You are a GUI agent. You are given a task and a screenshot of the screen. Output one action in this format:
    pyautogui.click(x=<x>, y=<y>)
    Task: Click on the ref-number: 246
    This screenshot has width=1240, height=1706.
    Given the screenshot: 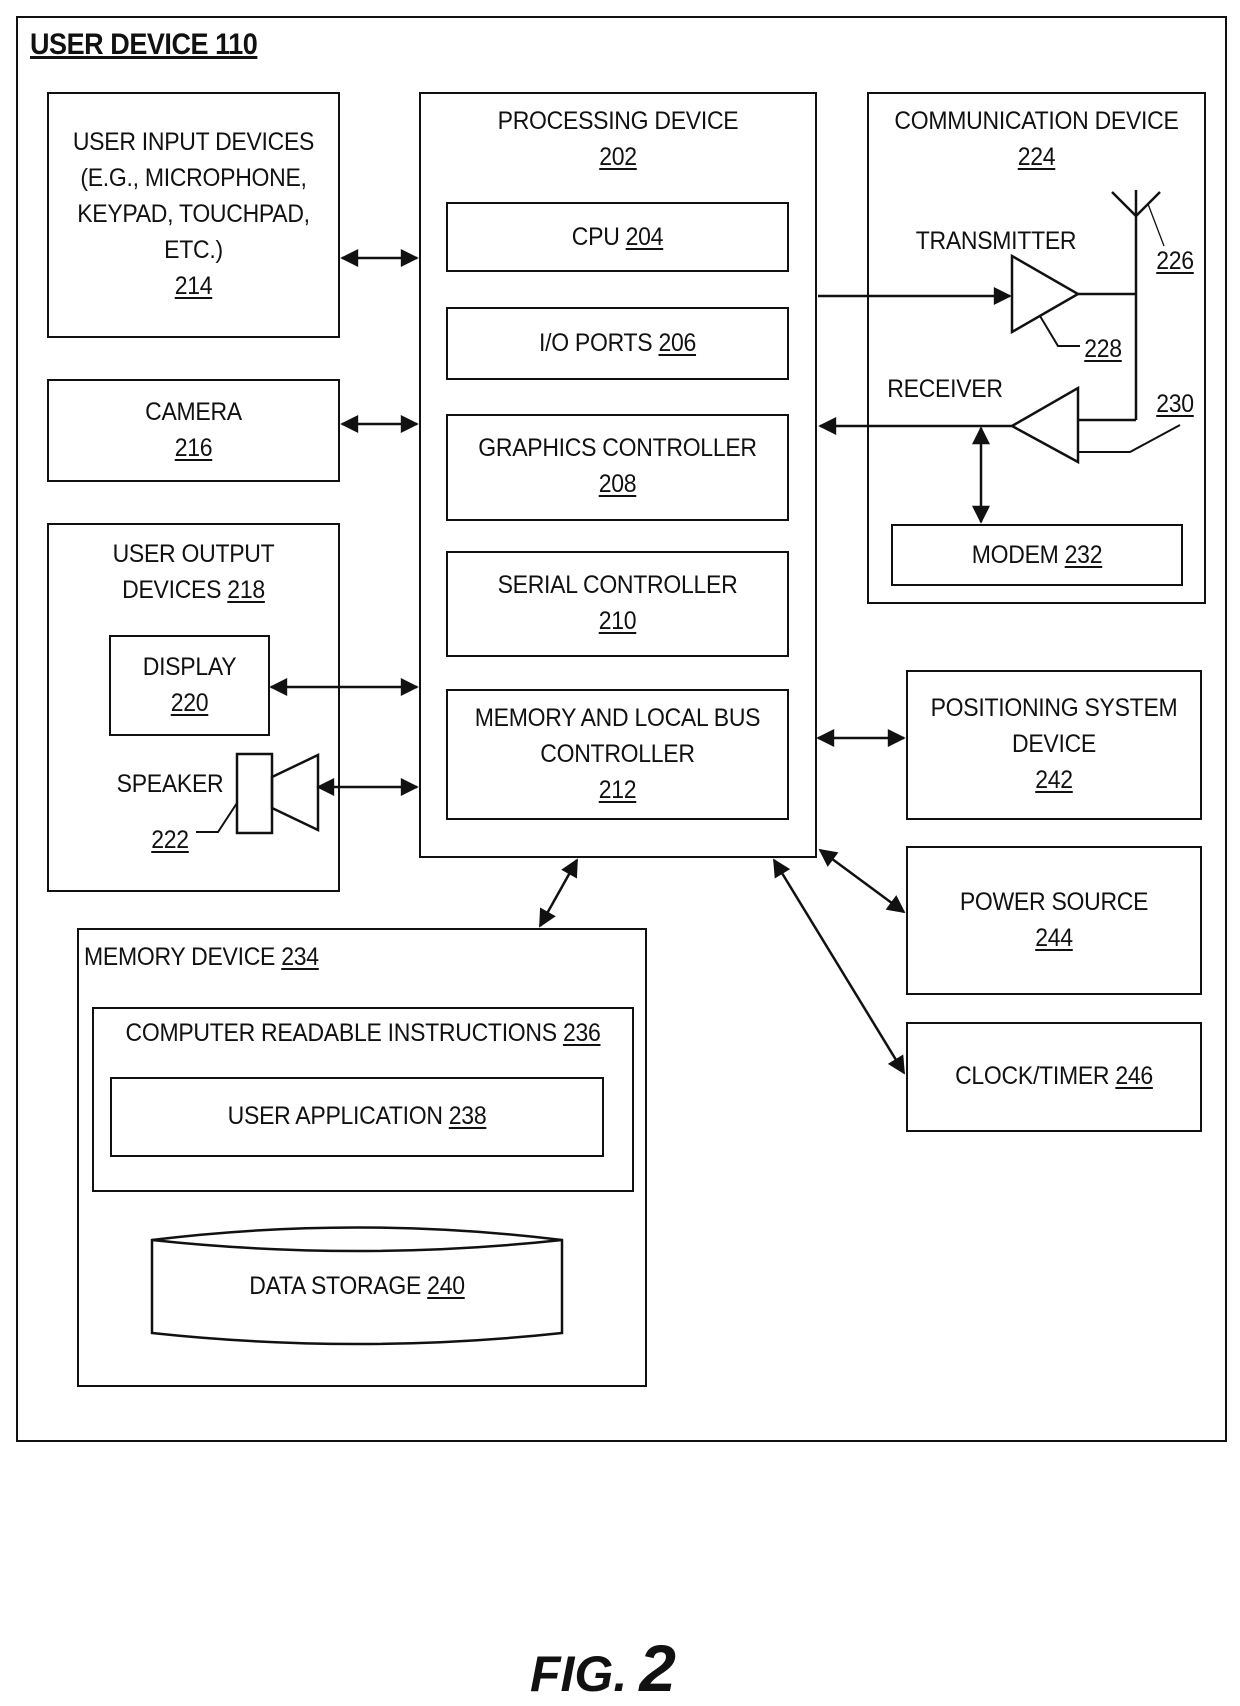 What is the action you would take?
    pyautogui.click(x=1134, y=1076)
    